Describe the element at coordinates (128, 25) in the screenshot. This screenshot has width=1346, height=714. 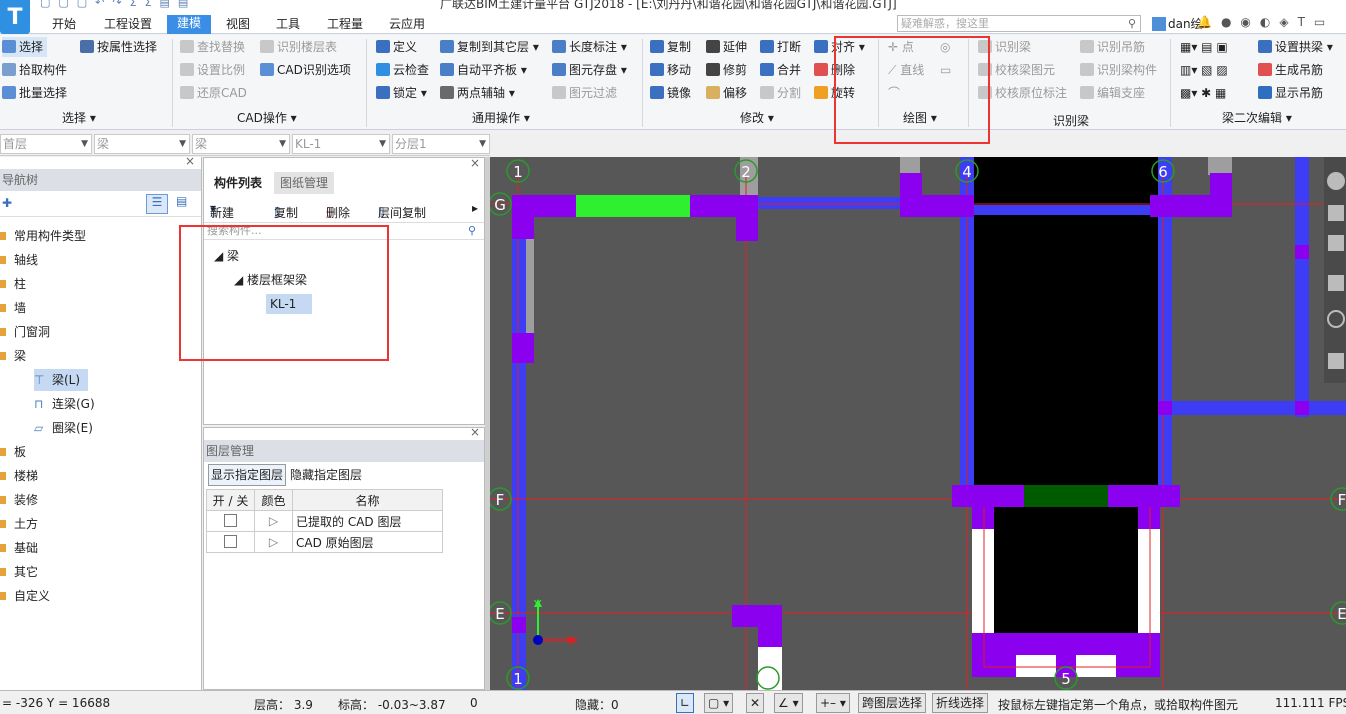
I see `tab-project-settings: 工程设置` at that location.